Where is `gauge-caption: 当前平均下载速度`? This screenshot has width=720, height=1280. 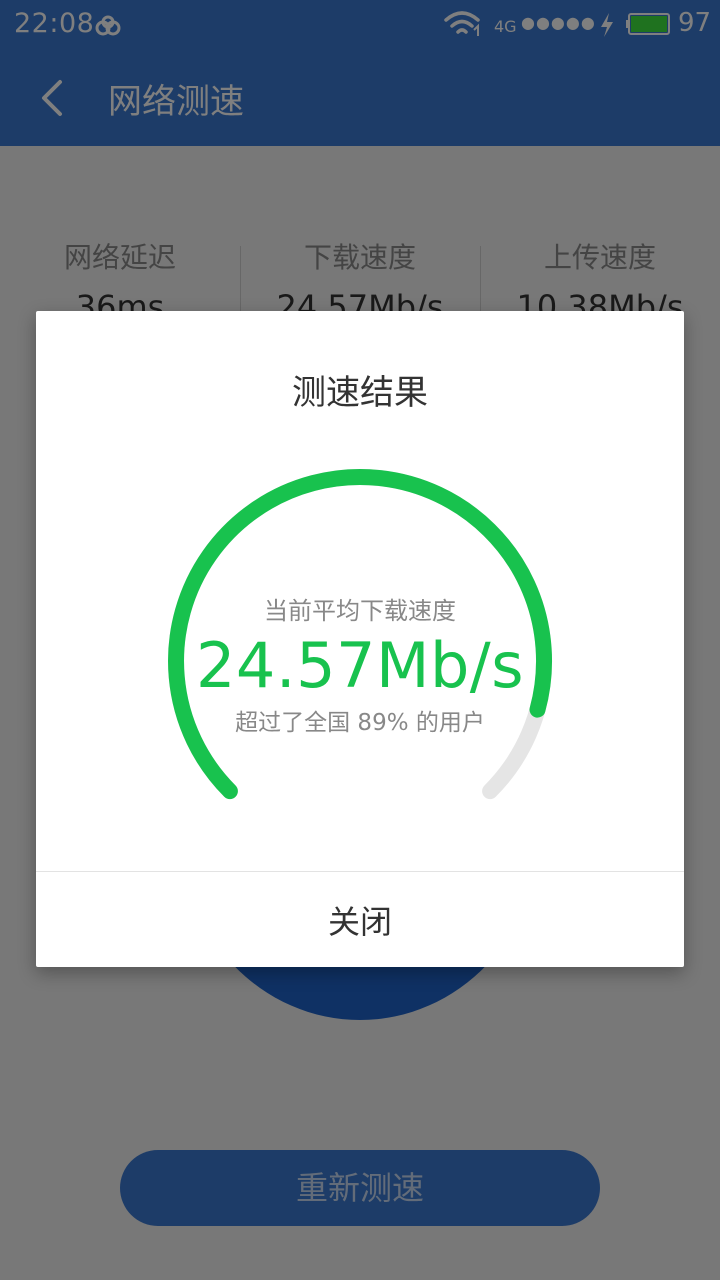
gauge-caption: 当前平均下载速度 is located at coordinates (360, 611).